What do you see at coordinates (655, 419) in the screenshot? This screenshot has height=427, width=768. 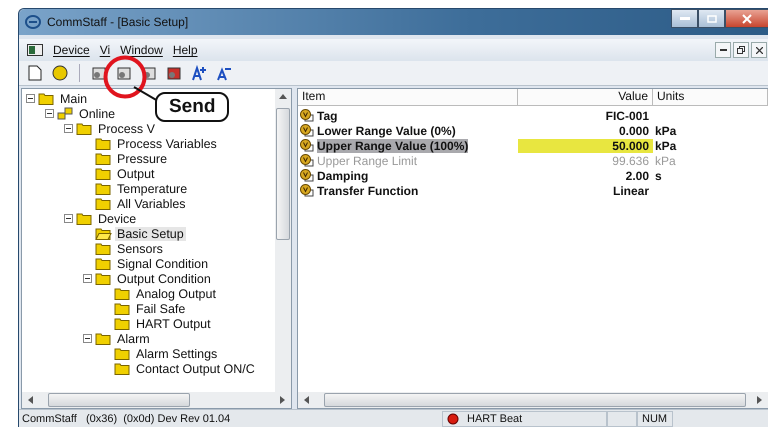 I see `num-lock-indicator: NUM` at bounding box center [655, 419].